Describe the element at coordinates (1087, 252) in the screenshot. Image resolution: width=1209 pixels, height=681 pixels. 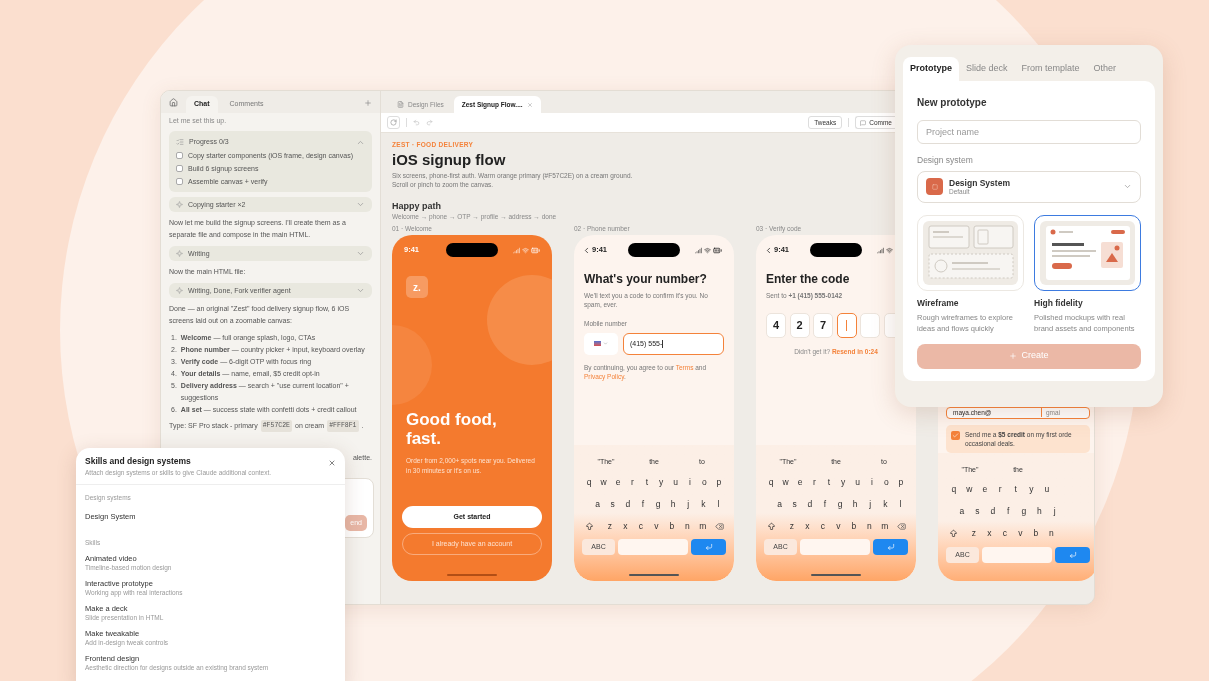
I see `fidelity-option` at that location.